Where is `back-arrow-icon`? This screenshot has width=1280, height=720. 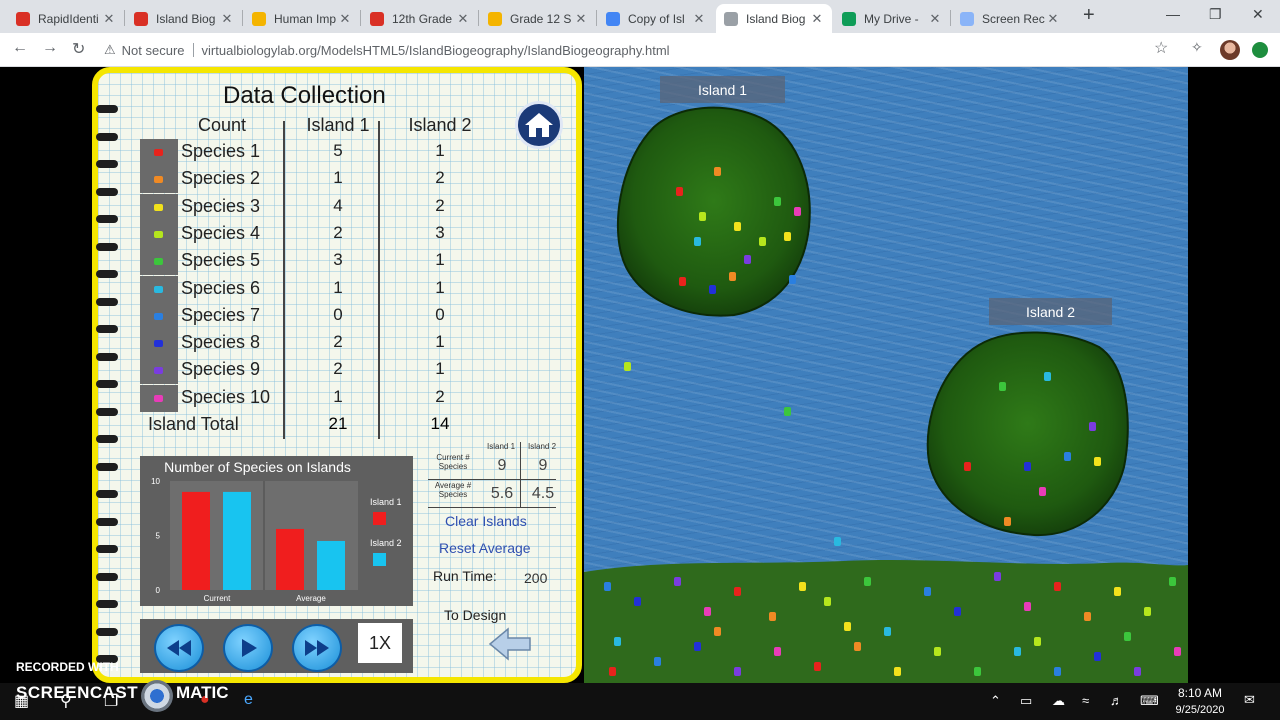
back-arrow-icon is located at coordinates (510, 644).